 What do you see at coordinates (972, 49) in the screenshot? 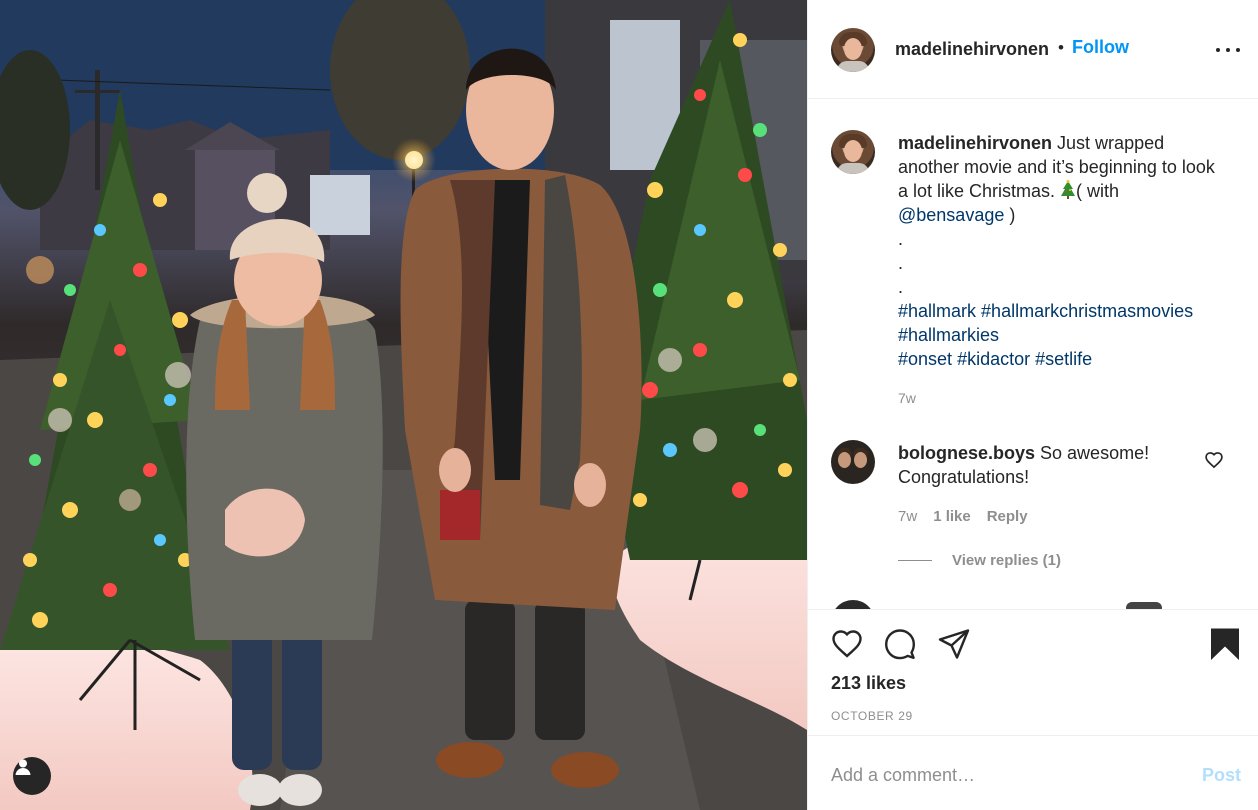
I see `author-username: madelinehirvonen` at bounding box center [972, 49].